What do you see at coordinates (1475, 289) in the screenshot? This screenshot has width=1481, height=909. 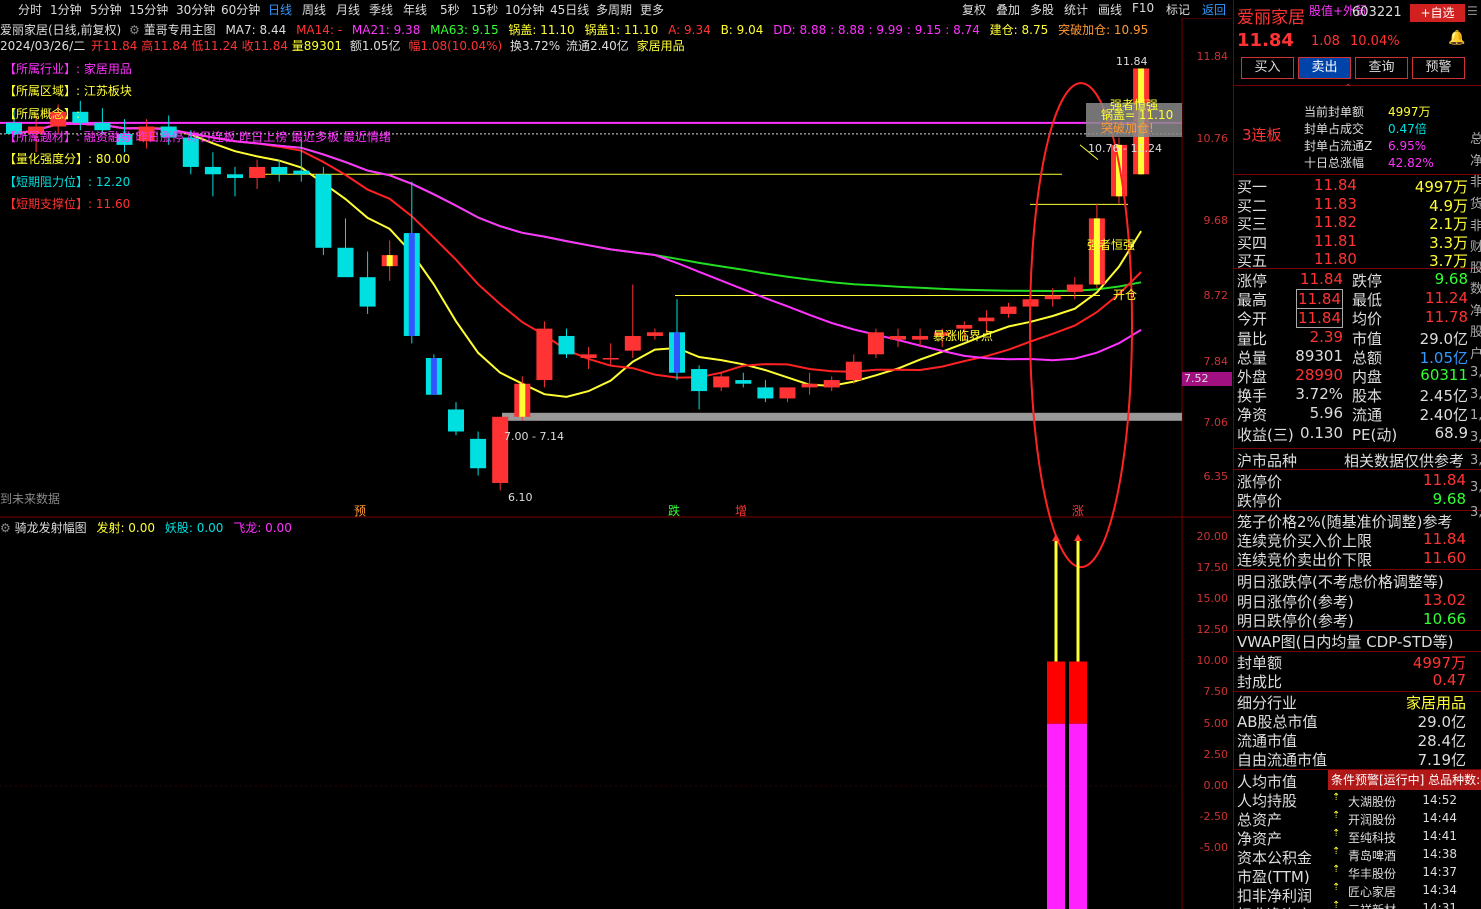 I see `edge-glyph: 数` at bounding box center [1475, 289].